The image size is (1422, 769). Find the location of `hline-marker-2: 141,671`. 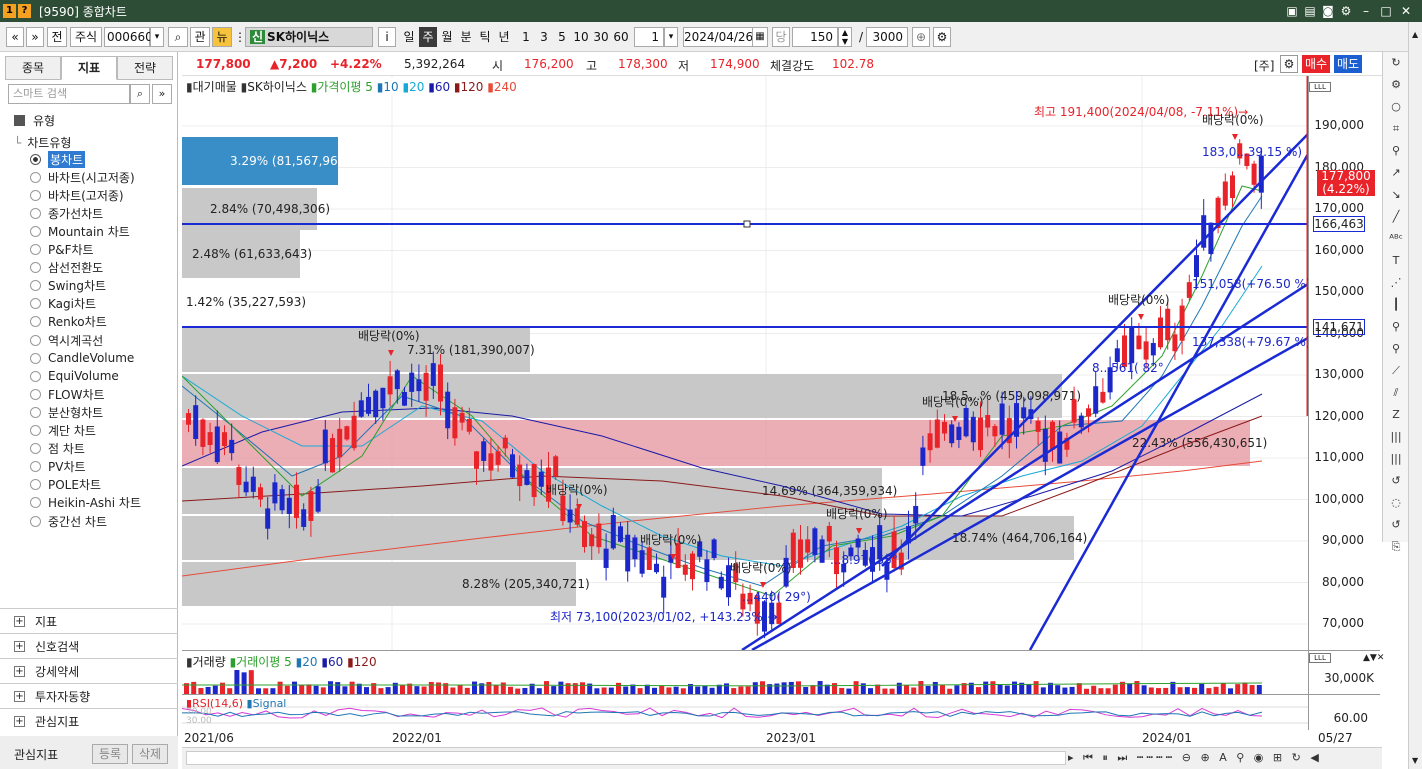

hline-marker-2: 141,671 is located at coordinates (1339, 327).